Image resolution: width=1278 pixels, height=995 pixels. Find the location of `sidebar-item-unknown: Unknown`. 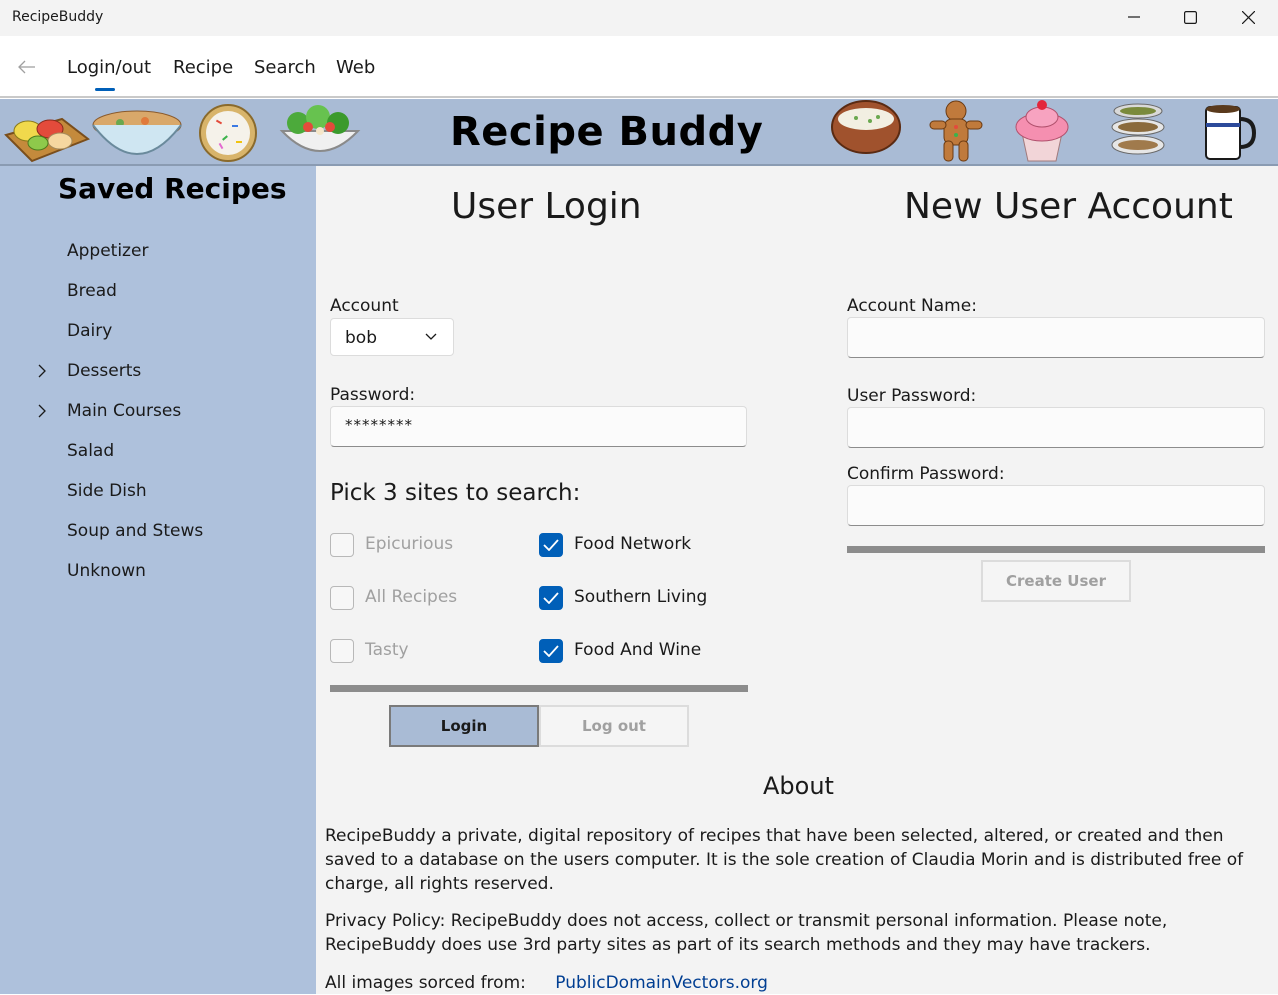

sidebar-item-unknown: Unknown is located at coordinates (106, 571).